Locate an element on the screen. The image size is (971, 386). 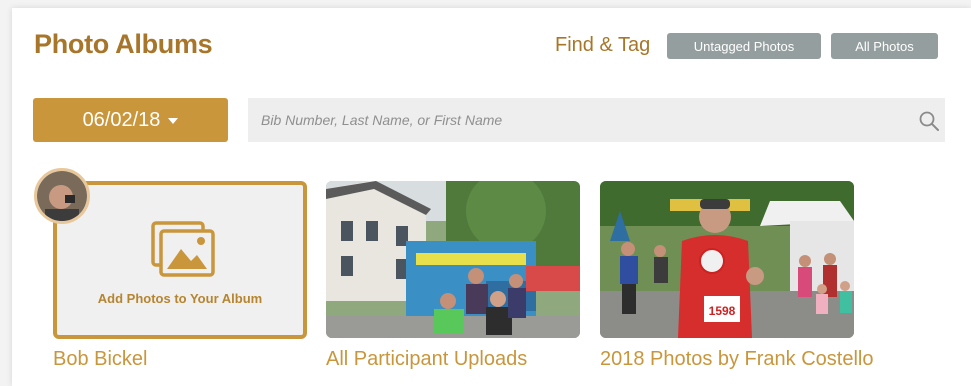
find-tag-label: Find & Tag is located at coordinates (603, 45).